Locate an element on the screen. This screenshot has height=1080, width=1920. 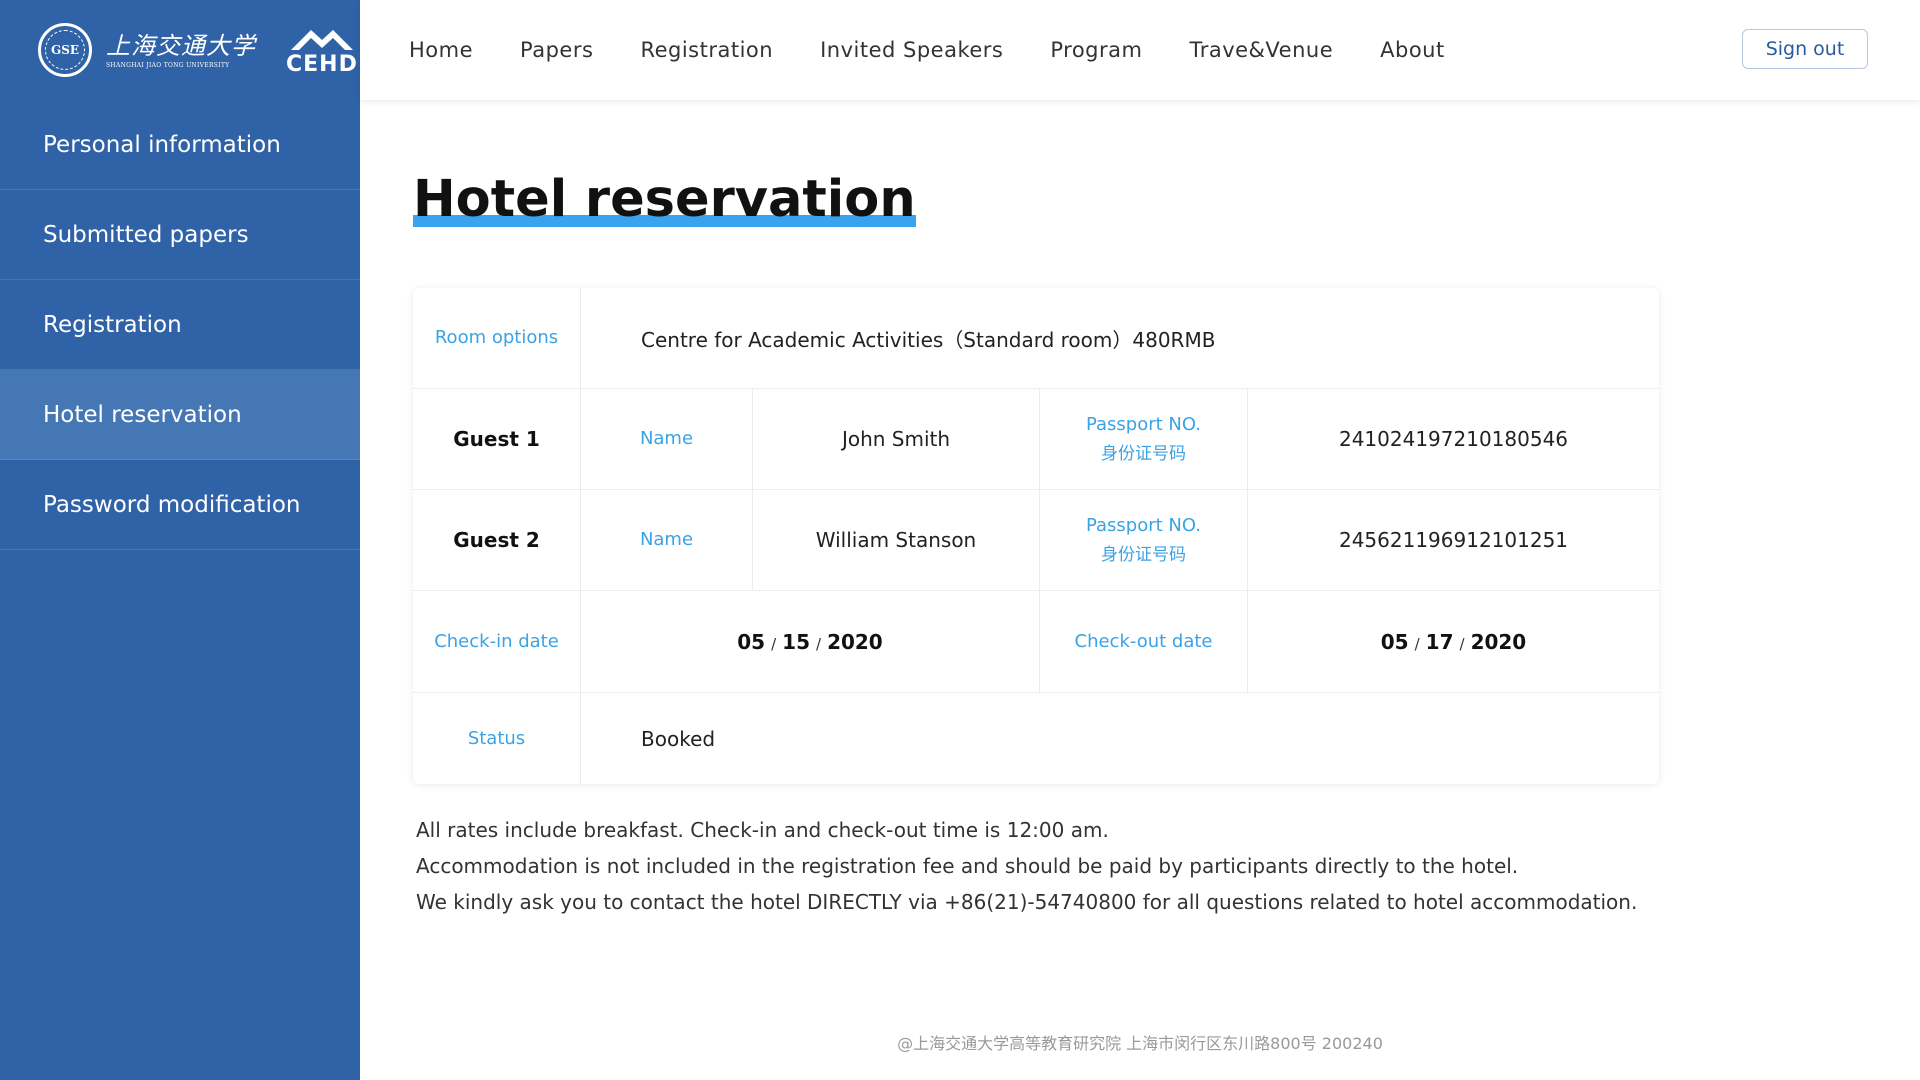
nav-papers: Papers is located at coordinates (556, 50).